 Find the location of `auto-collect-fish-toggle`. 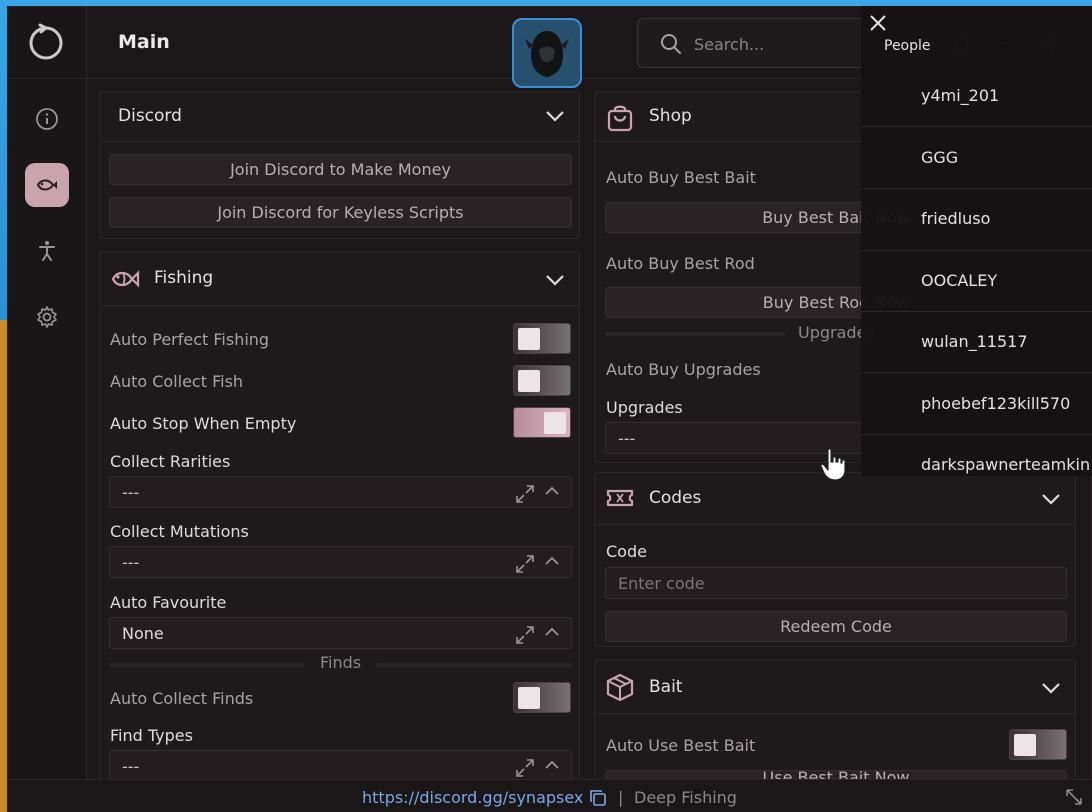

auto-collect-fish-toggle is located at coordinates (542, 380).